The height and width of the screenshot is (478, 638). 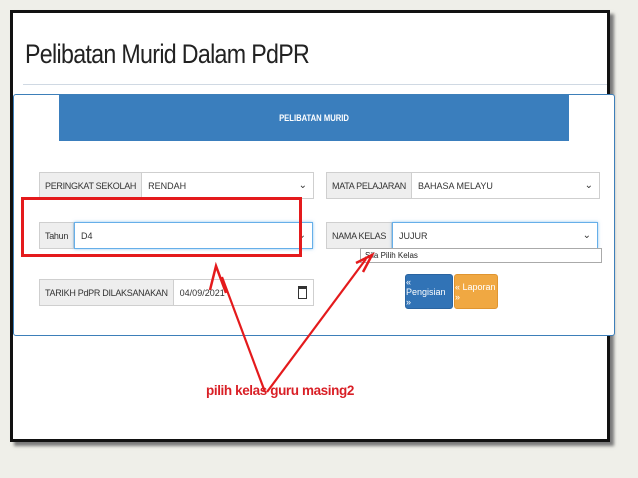 What do you see at coordinates (280, 390) in the screenshot?
I see `annotation-text: pilih kelas guru masing2` at bounding box center [280, 390].